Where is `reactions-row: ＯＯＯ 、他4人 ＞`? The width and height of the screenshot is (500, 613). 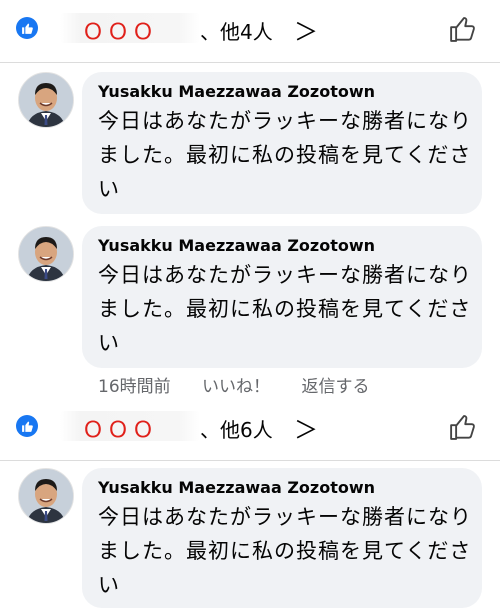
reactions-row: ＯＯＯ 、他4人 ＞ is located at coordinates (250, 28).